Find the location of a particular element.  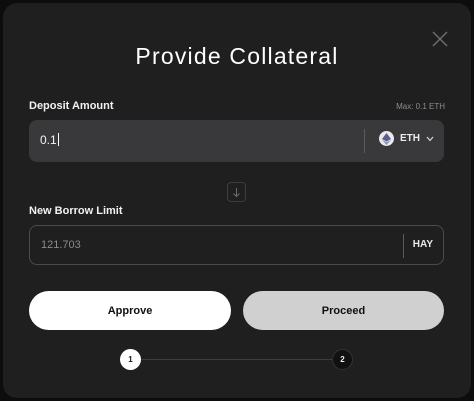

step-progress-line is located at coordinates (238, 359).